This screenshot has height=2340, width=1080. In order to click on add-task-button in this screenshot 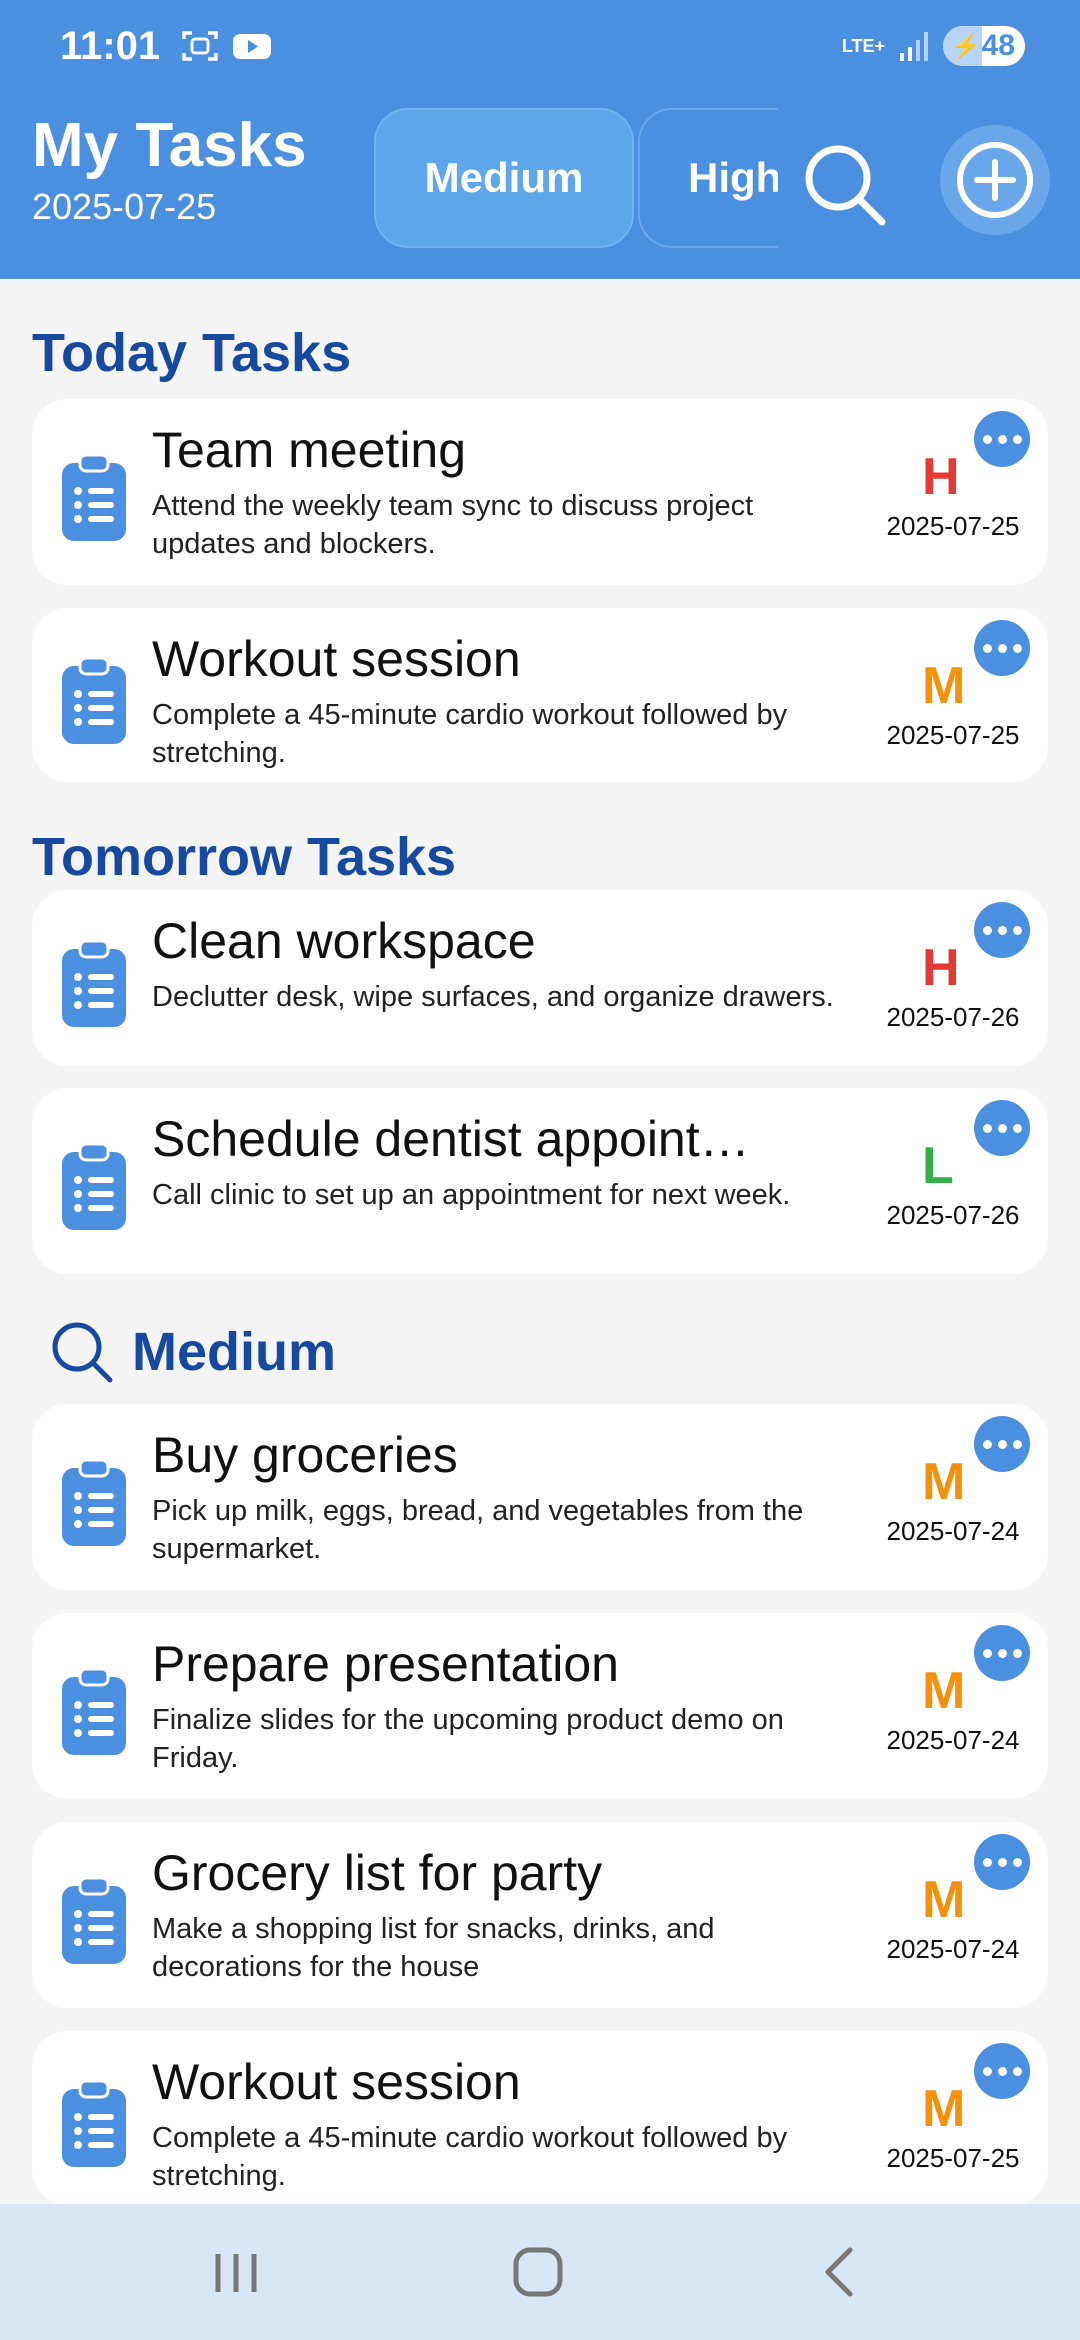, I will do `click(995, 180)`.